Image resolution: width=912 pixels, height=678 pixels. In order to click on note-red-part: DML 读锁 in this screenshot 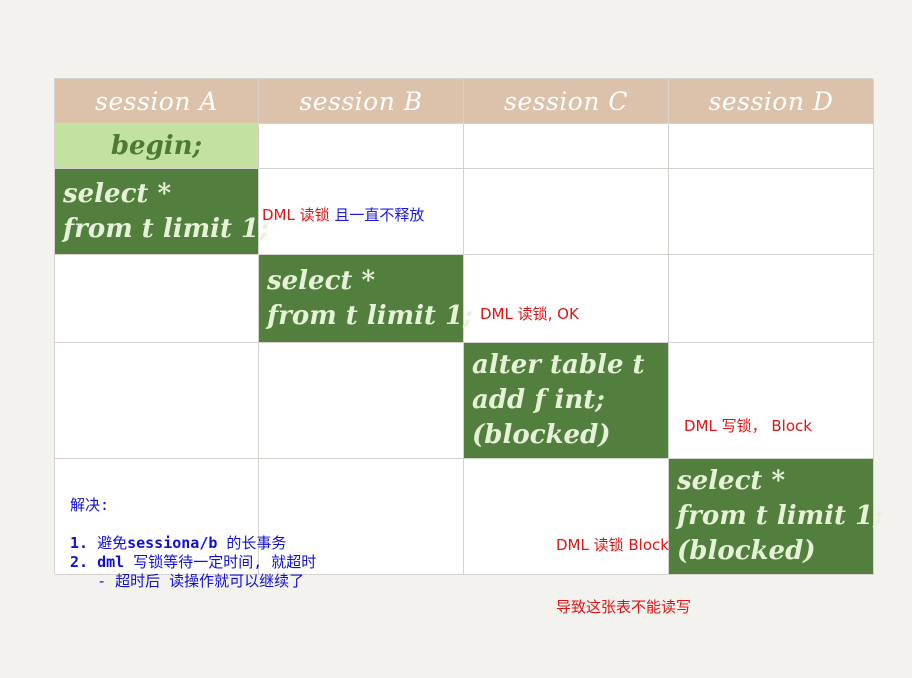, I will do `click(296, 215)`.